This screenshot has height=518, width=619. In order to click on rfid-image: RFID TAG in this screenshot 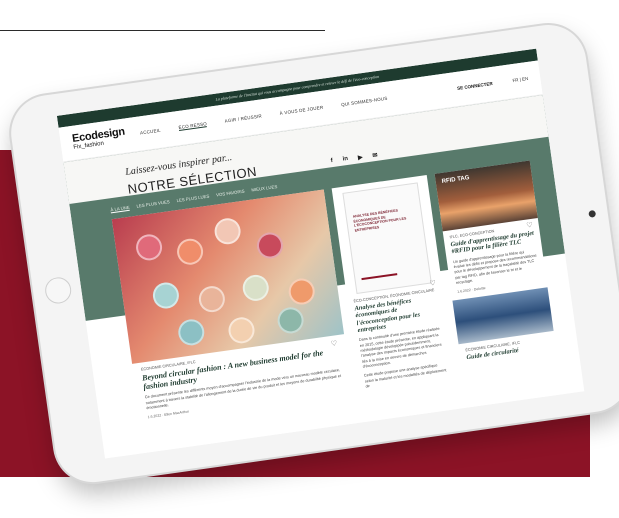, I will do `click(486, 196)`.